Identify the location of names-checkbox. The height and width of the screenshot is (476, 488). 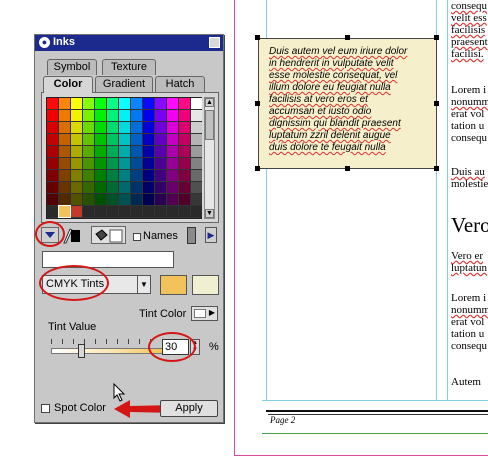
(137, 237).